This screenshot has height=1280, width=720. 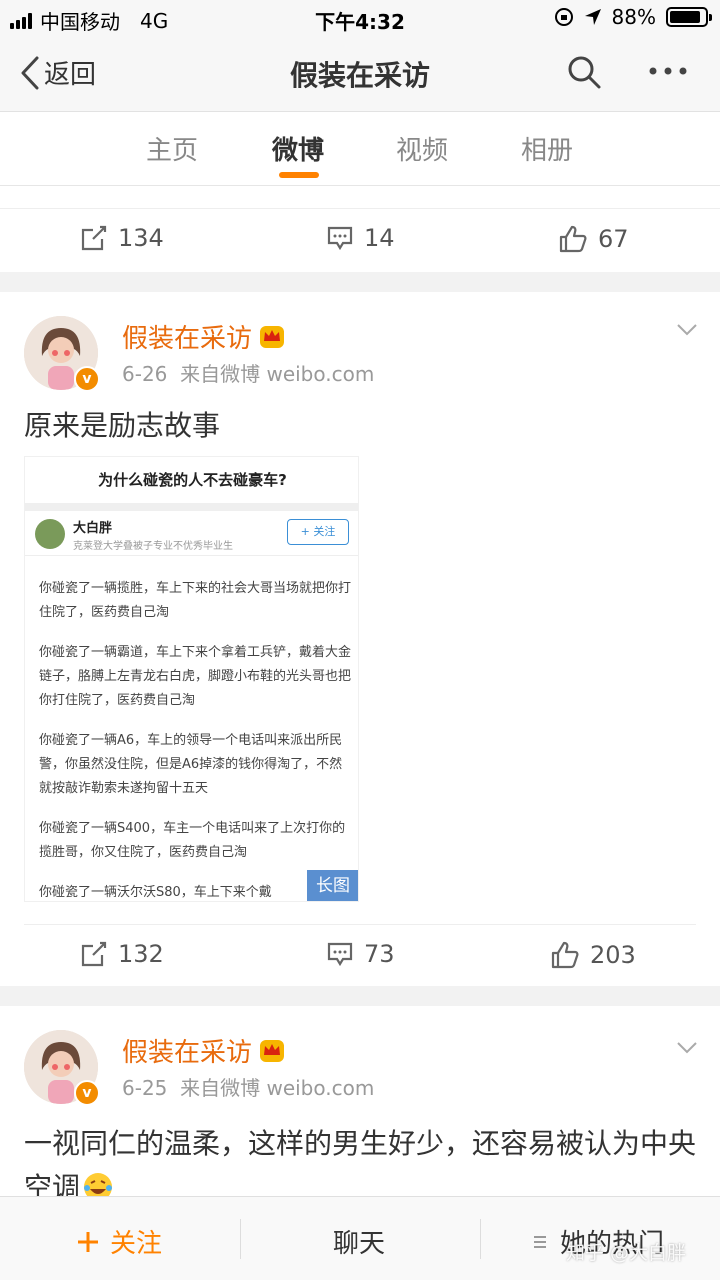 What do you see at coordinates (360, 18) in the screenshot?
I see `status-bar: 中国移动 4G 下午4:32 88%` at bounding box center [360, 18].